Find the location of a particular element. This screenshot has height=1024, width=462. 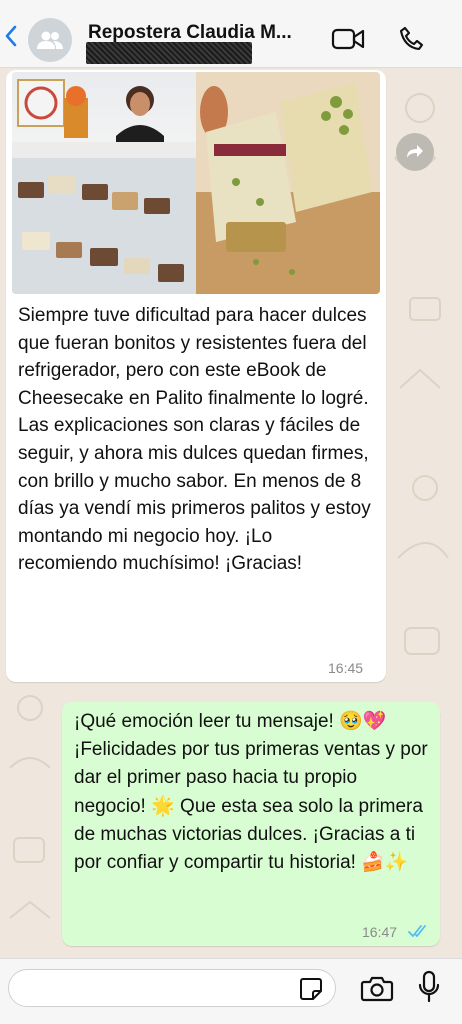

forward-arrow-icon is located at coordinates (415, 151).